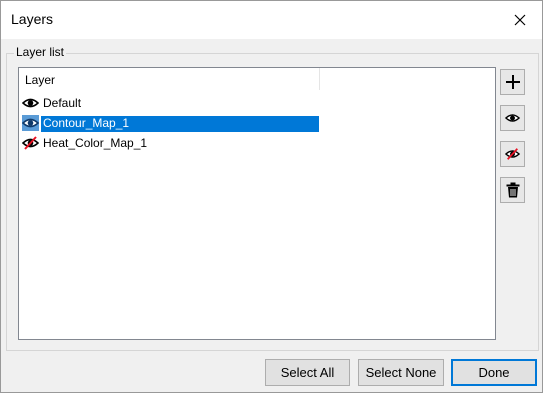  Describe the element at coordinates (62, 103) in the screenshot. I see `layer-row-label: Default` at that location.